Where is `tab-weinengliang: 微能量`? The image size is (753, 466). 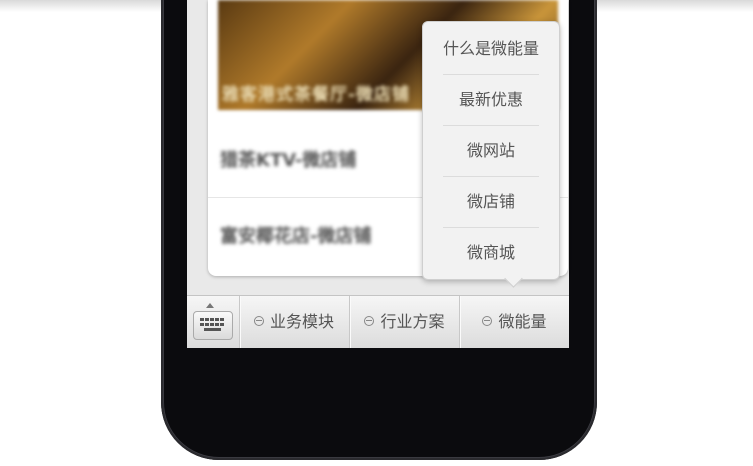
tab-weinengliang: 微能量 is located at coordinates (514, 322).